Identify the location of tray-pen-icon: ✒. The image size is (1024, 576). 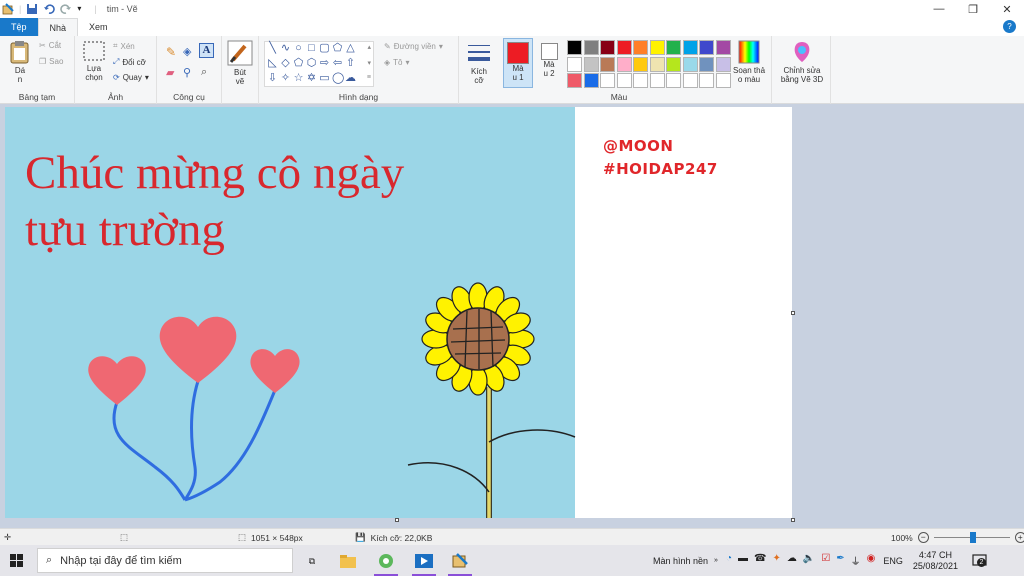
(840, 560).